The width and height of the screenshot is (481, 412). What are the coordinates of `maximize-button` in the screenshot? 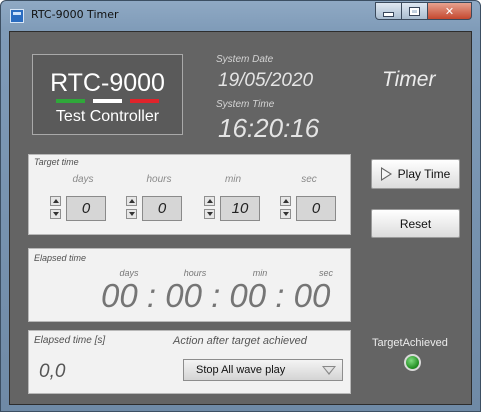 It's located at (415, 11).